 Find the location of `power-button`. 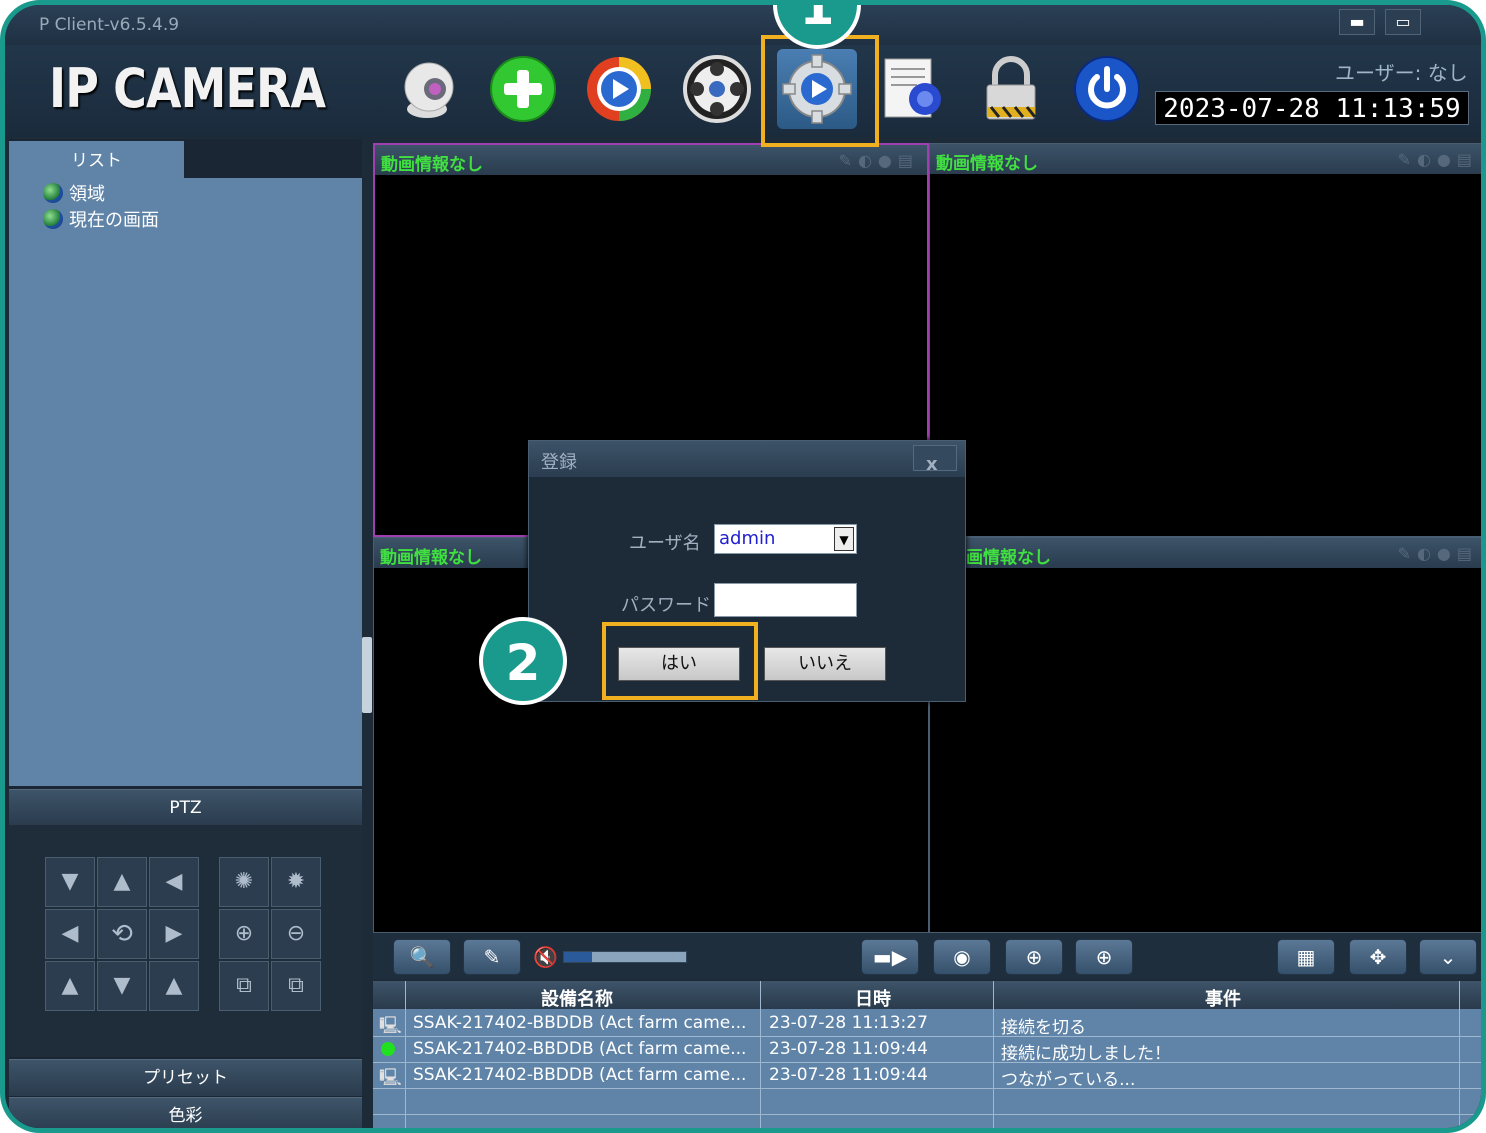

power-button is located at coordinates (1107, 89).